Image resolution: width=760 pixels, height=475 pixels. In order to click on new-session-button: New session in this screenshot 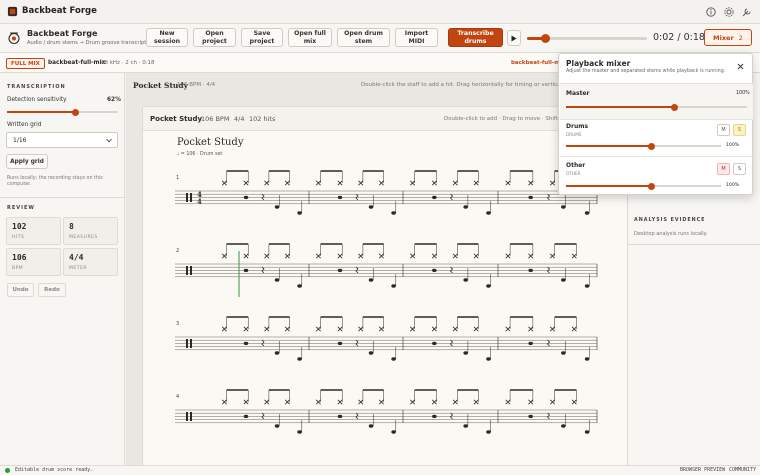, I will do `click(167, 37)`.